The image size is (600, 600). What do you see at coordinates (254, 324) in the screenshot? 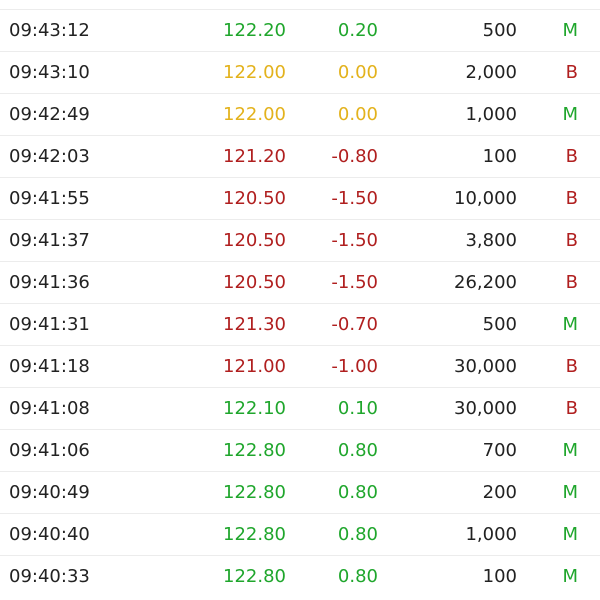
I see `trade-price: 121.30` at bounding box center [254, 324].